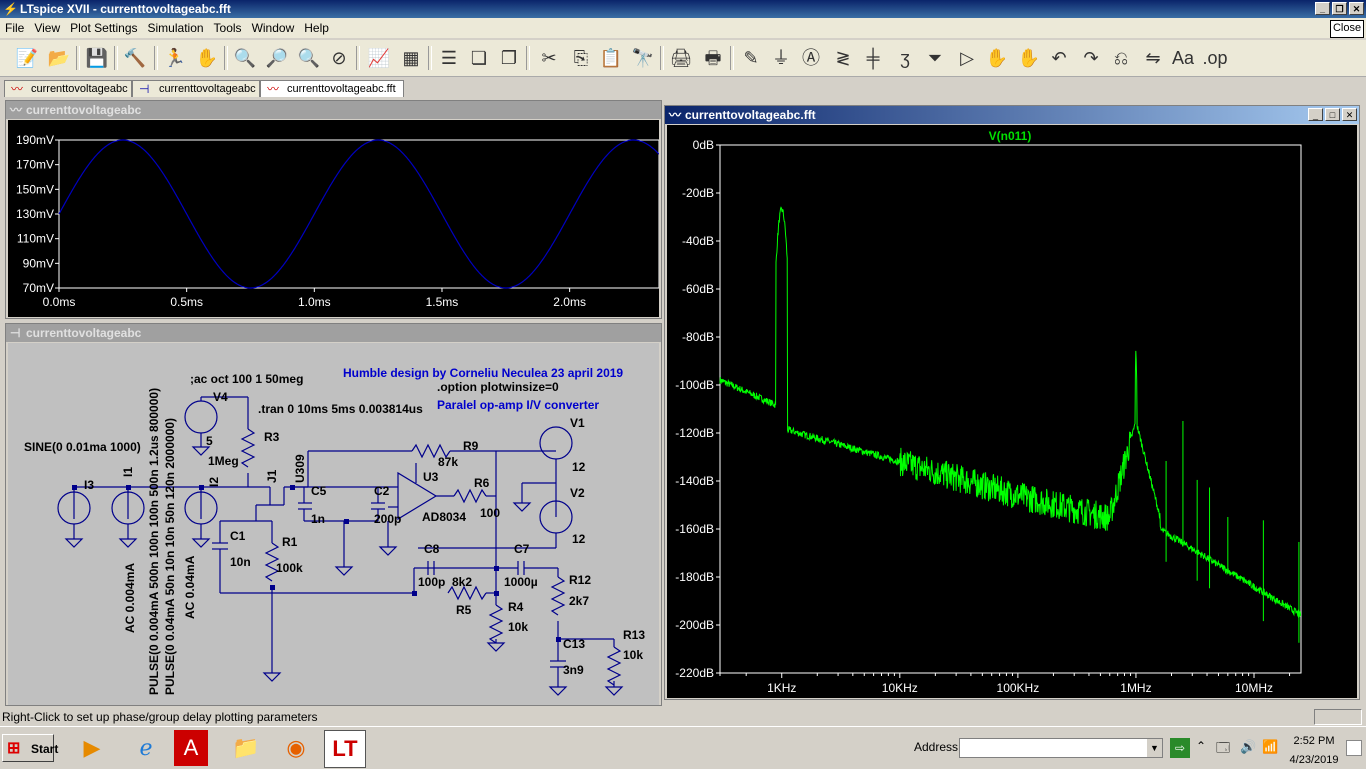 The height and width of the screenshot is (769, 1366). Describe the element at coordinates (296, 748) in the screenshot. I see `firefox-icon: ◉` at that location.